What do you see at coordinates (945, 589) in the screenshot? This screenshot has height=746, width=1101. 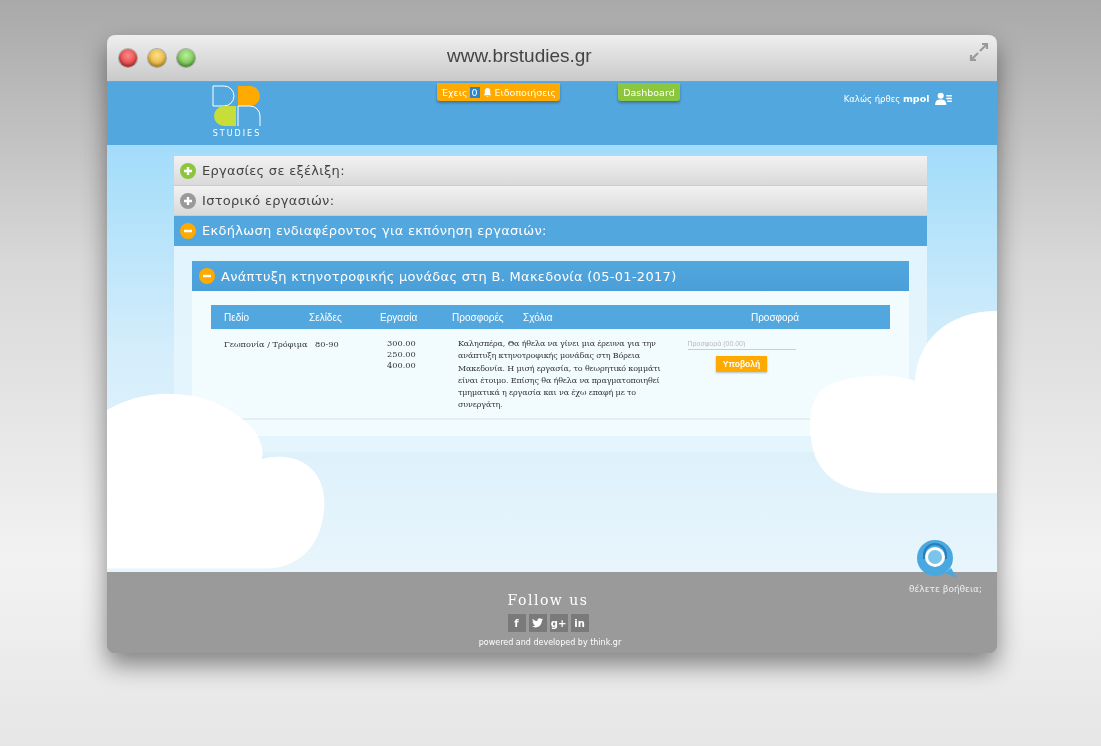 I see `help-text: θέλετε βοήθεια;` at bounding box center [945, 589].